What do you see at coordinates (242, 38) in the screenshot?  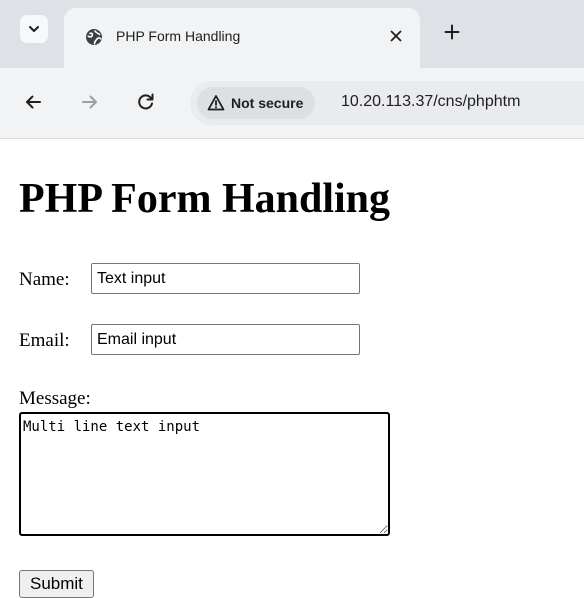 I see `active-tab: PHP Form Handling` at bounding box center [242, 38].